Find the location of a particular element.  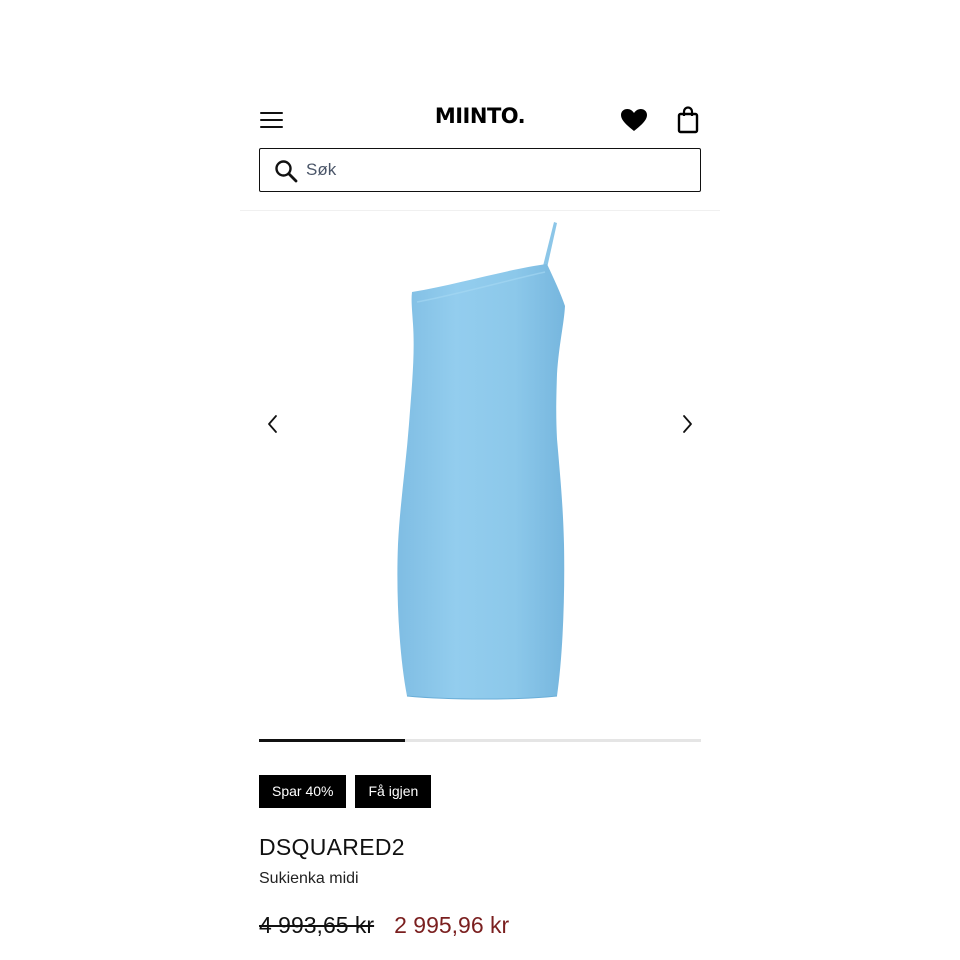

chevron-right-icon is located at coordinates (687, 424).